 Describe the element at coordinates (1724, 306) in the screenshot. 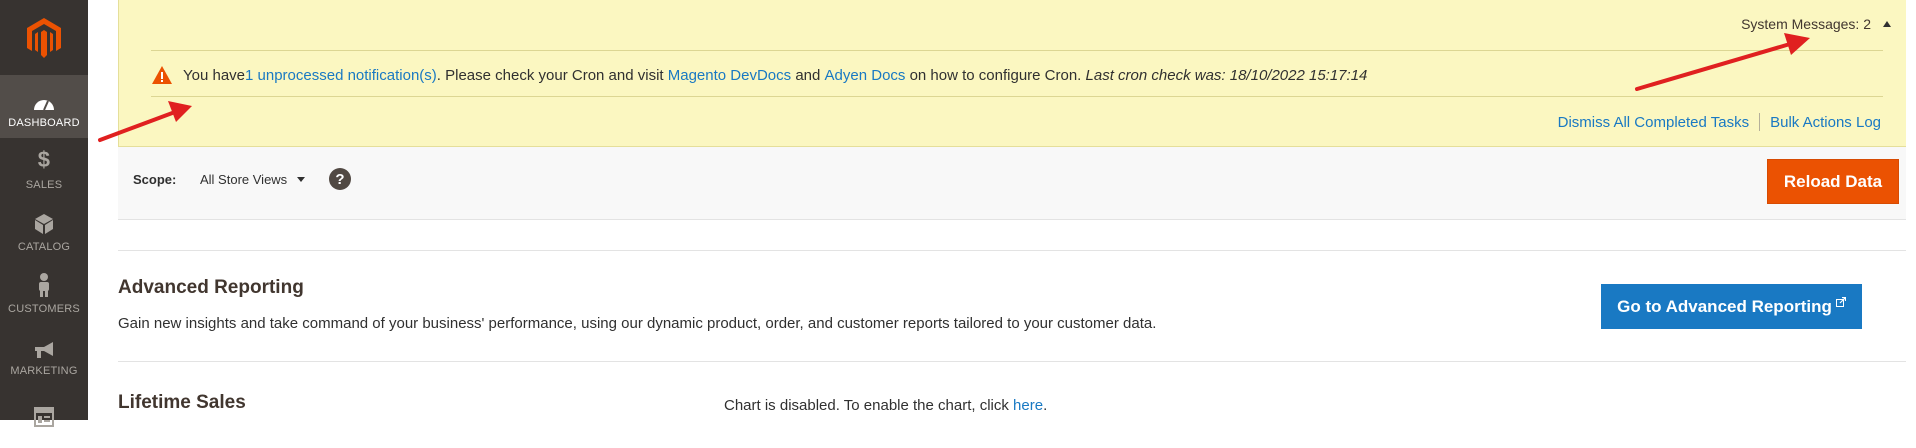

I see `button-label: Go to Advanced Reporting` at that location.